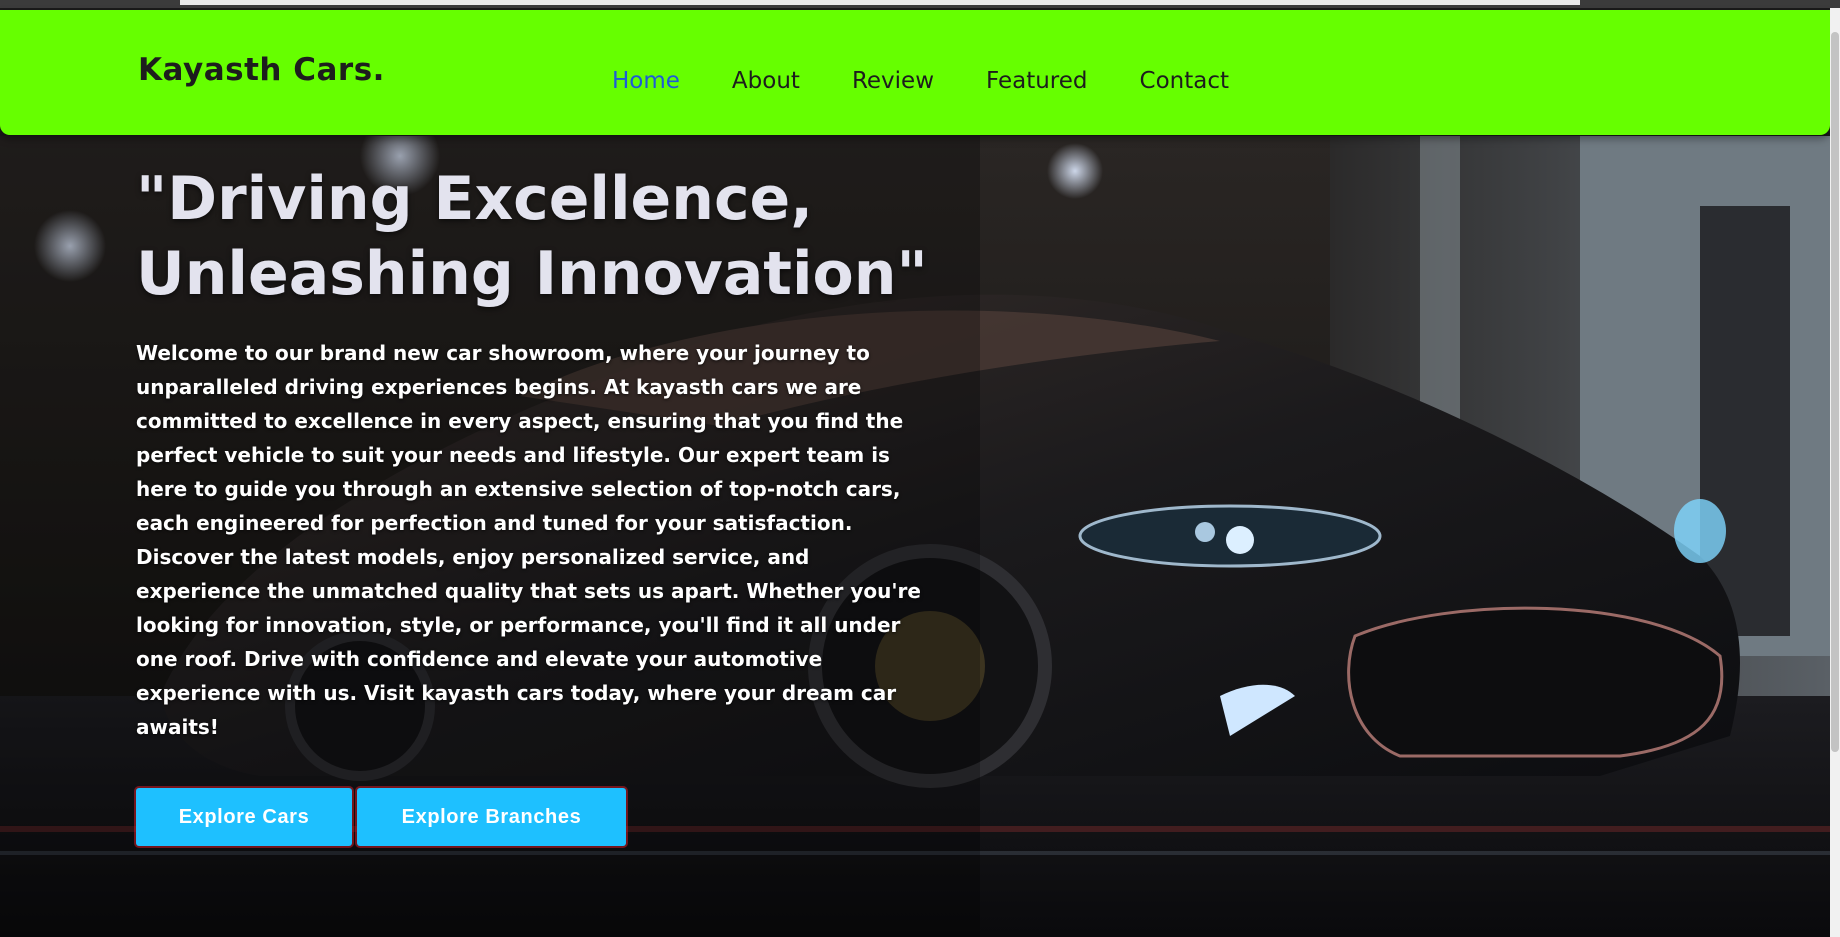  What do you see at coordinates (893, 81) in the screenshot?
I see `nav-link-review: Review` at bounding box center [893, 81].